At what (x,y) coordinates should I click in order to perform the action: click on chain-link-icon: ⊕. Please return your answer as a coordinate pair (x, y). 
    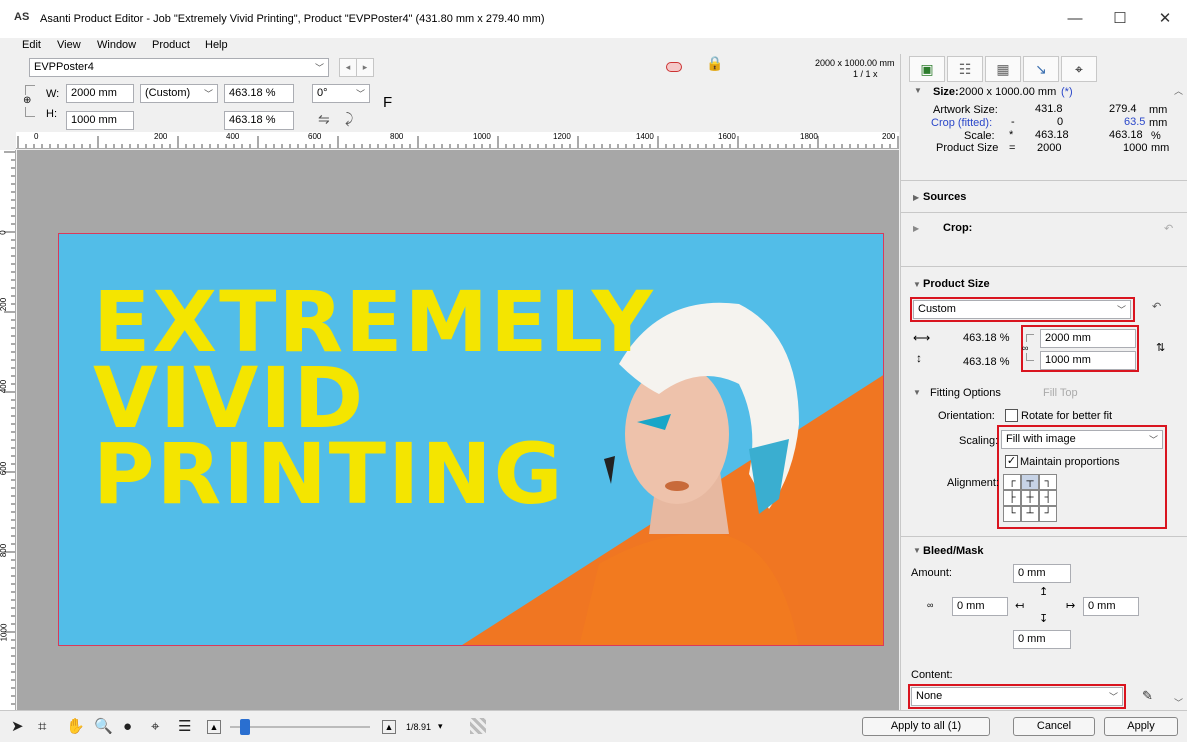
    Looking at the image, I should click on (27, 100).